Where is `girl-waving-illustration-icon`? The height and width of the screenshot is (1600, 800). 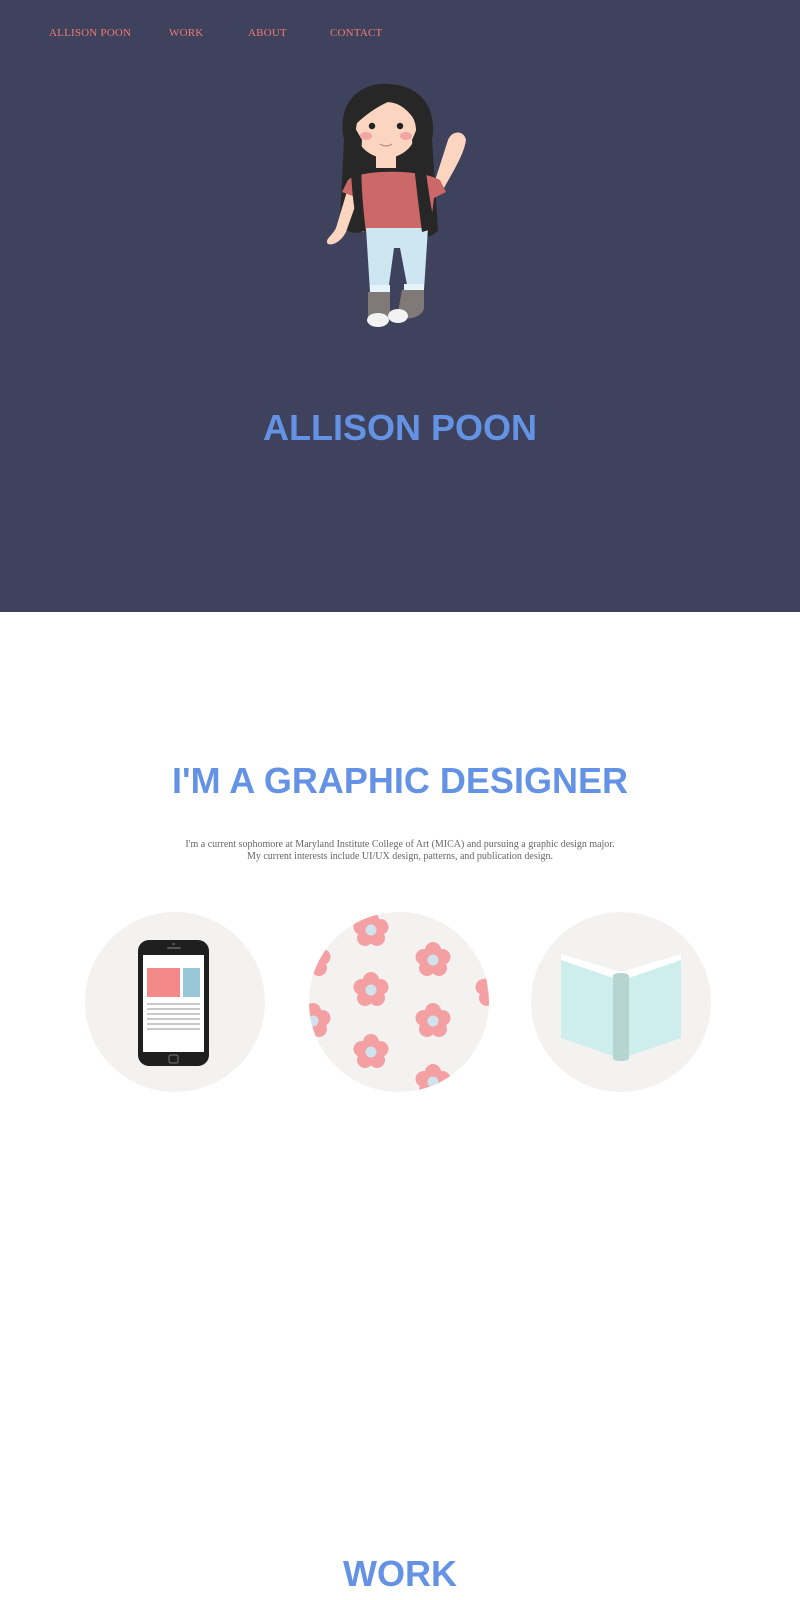
girl-waving-illustration-icon is located at coordinates (398, 210).